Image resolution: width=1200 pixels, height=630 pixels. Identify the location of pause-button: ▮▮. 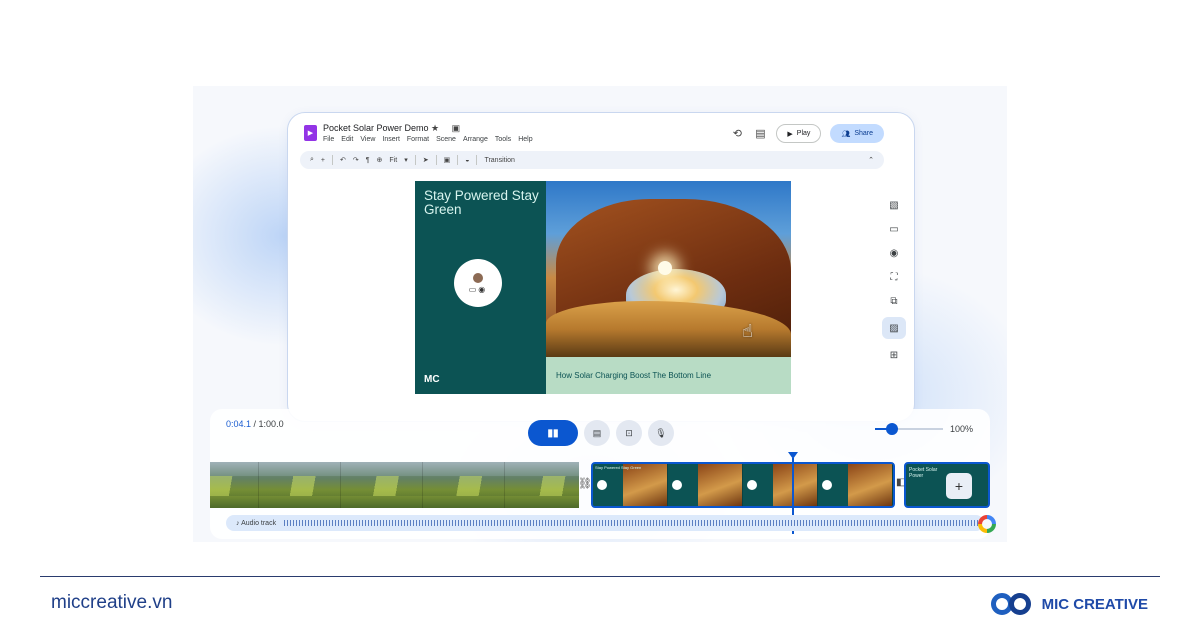
(553, 433).